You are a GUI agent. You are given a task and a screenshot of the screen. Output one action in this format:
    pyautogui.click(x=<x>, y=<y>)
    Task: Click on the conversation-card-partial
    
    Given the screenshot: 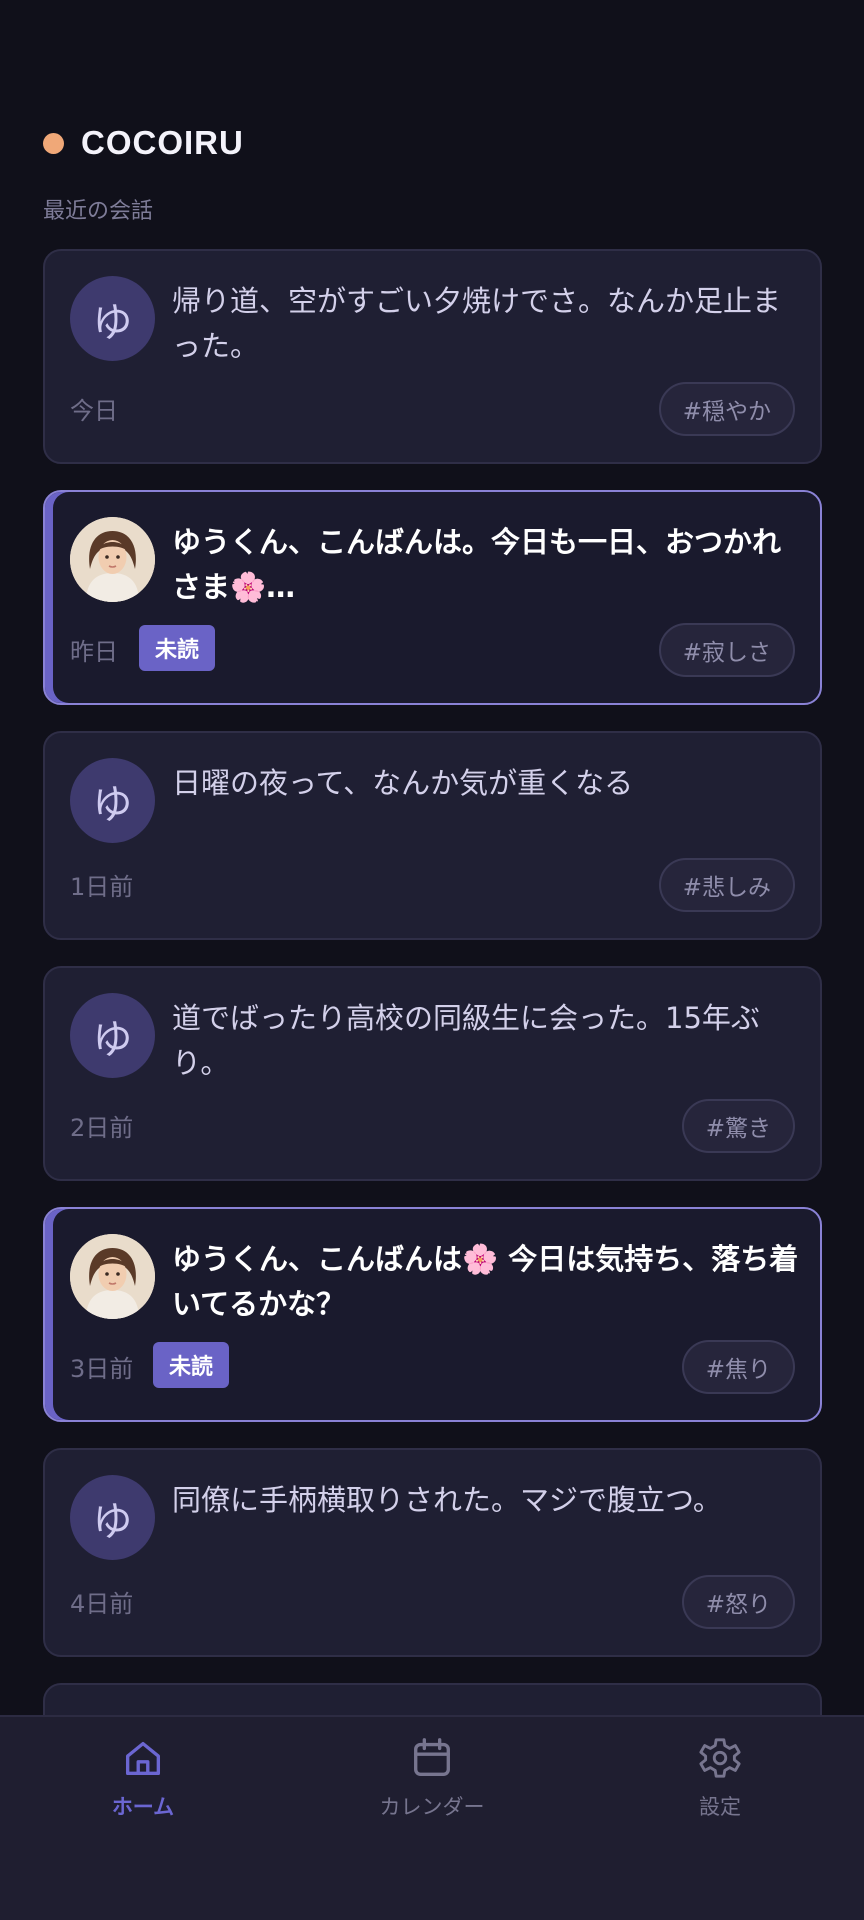 What is the action you would take?
    pyautogui.click(x=432, y=1699)
    